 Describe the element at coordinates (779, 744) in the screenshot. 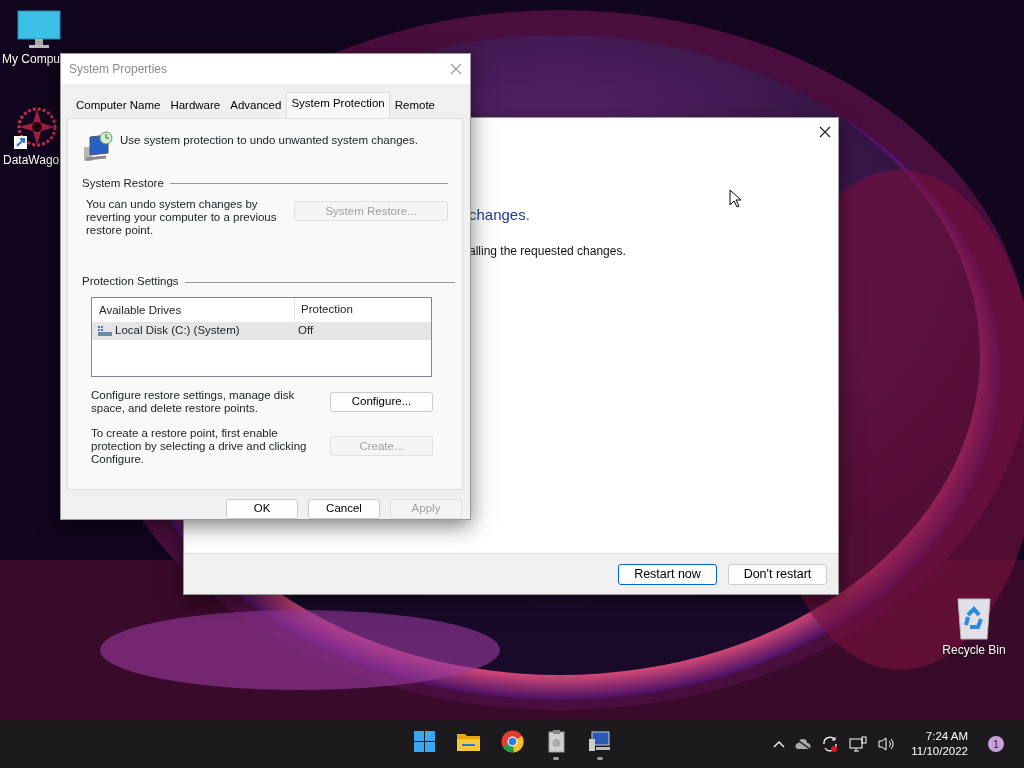

I see `chevron-up-icon` at that location.